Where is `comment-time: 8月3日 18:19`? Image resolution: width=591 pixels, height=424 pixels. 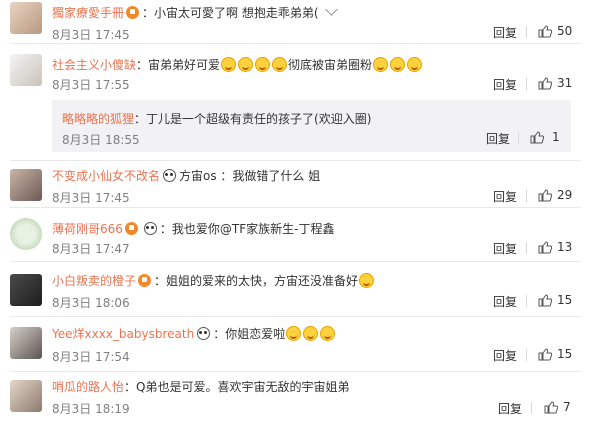
comment-time: 8月3日 18:19 is located at coordinates (91, 409).